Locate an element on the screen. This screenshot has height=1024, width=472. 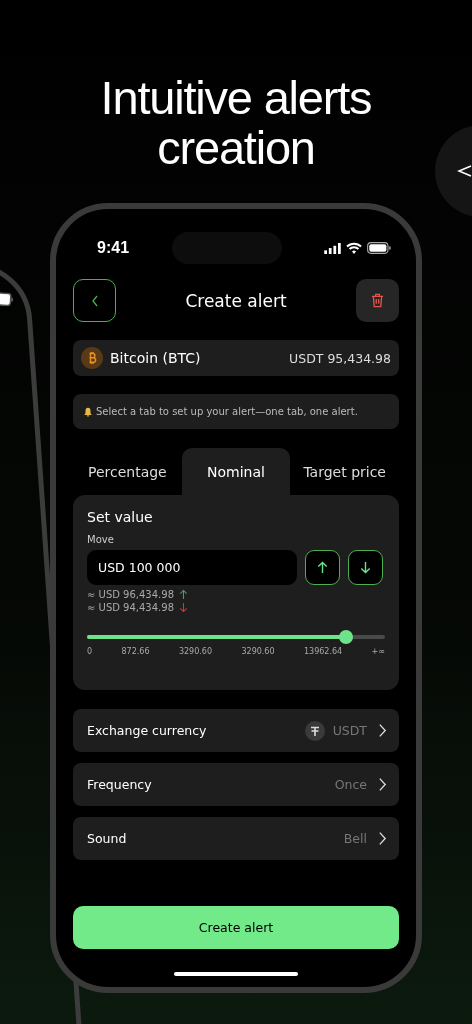
tick-label: 13962.64 is located at coordinates (323, 651).